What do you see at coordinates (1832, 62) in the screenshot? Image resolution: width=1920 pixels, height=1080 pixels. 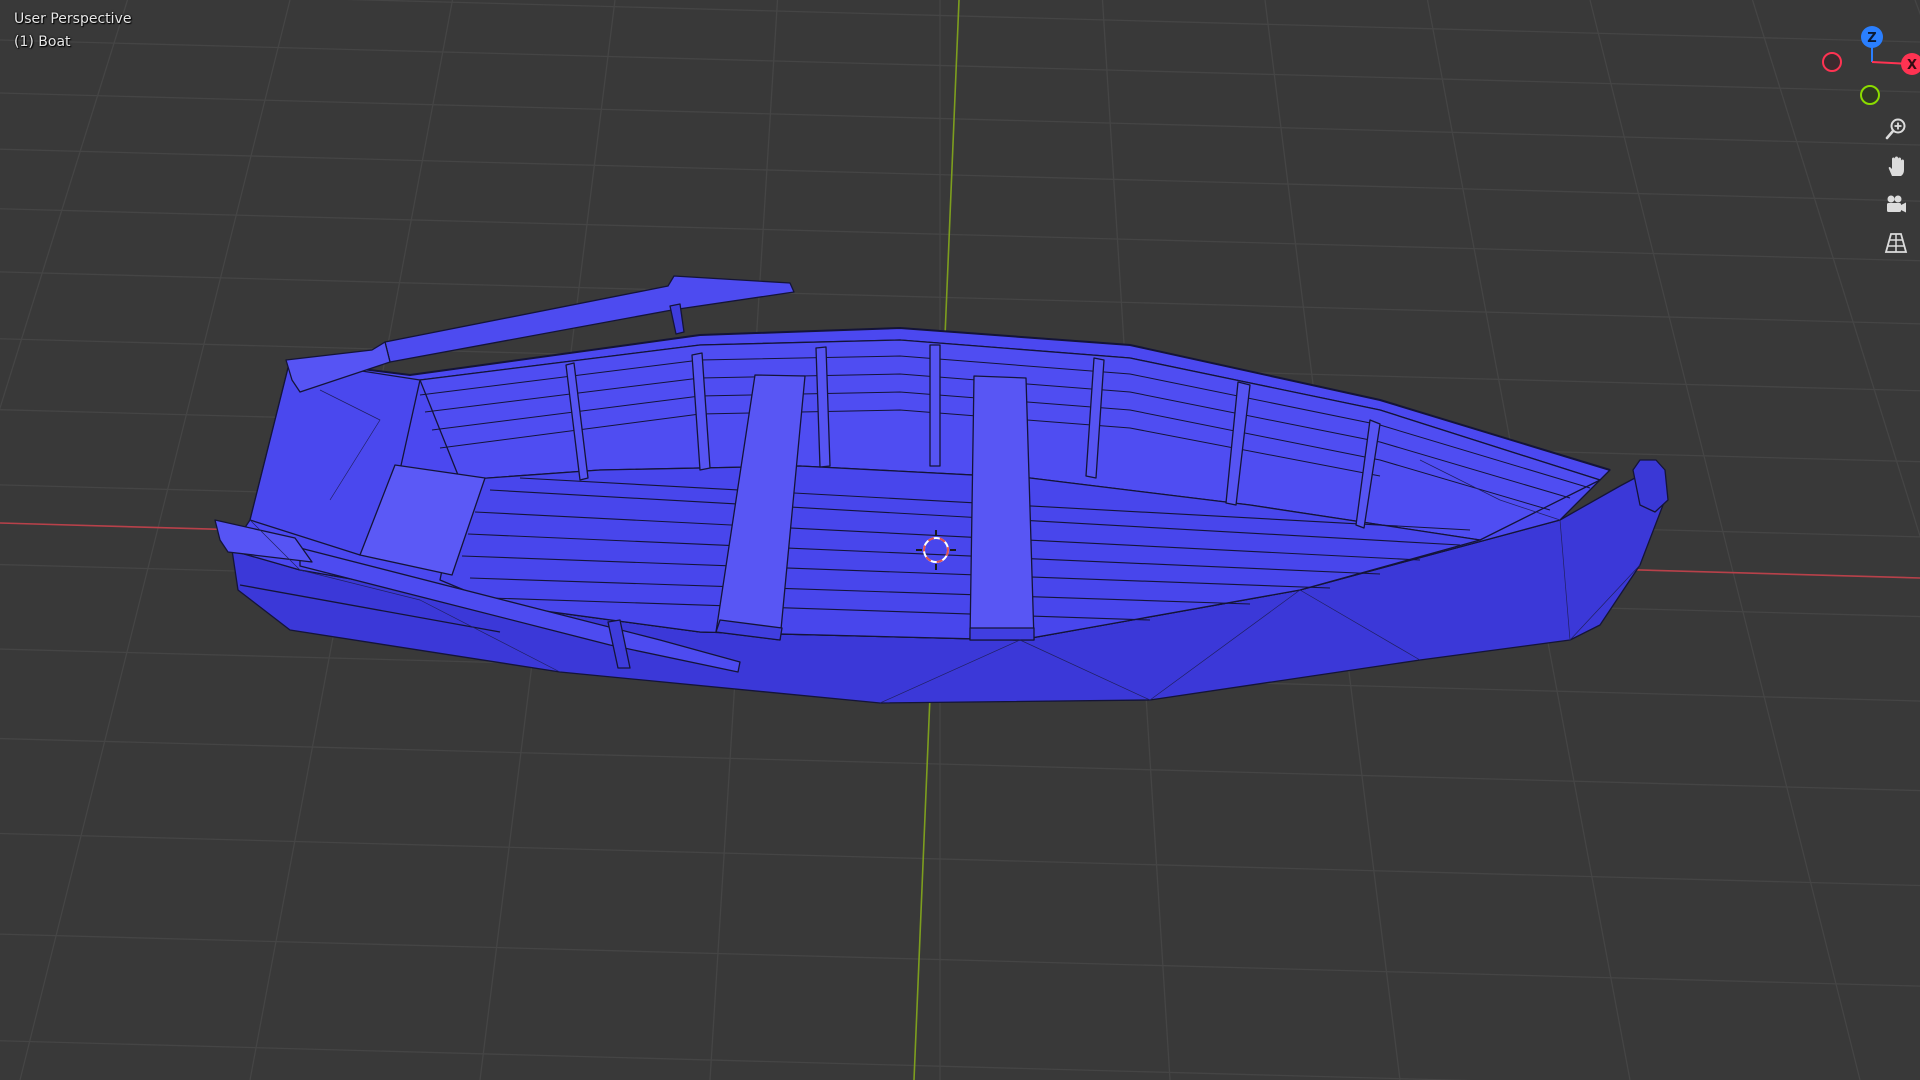 I see `gizmo-neg-x-handle` at bounding box center [1832, 62].